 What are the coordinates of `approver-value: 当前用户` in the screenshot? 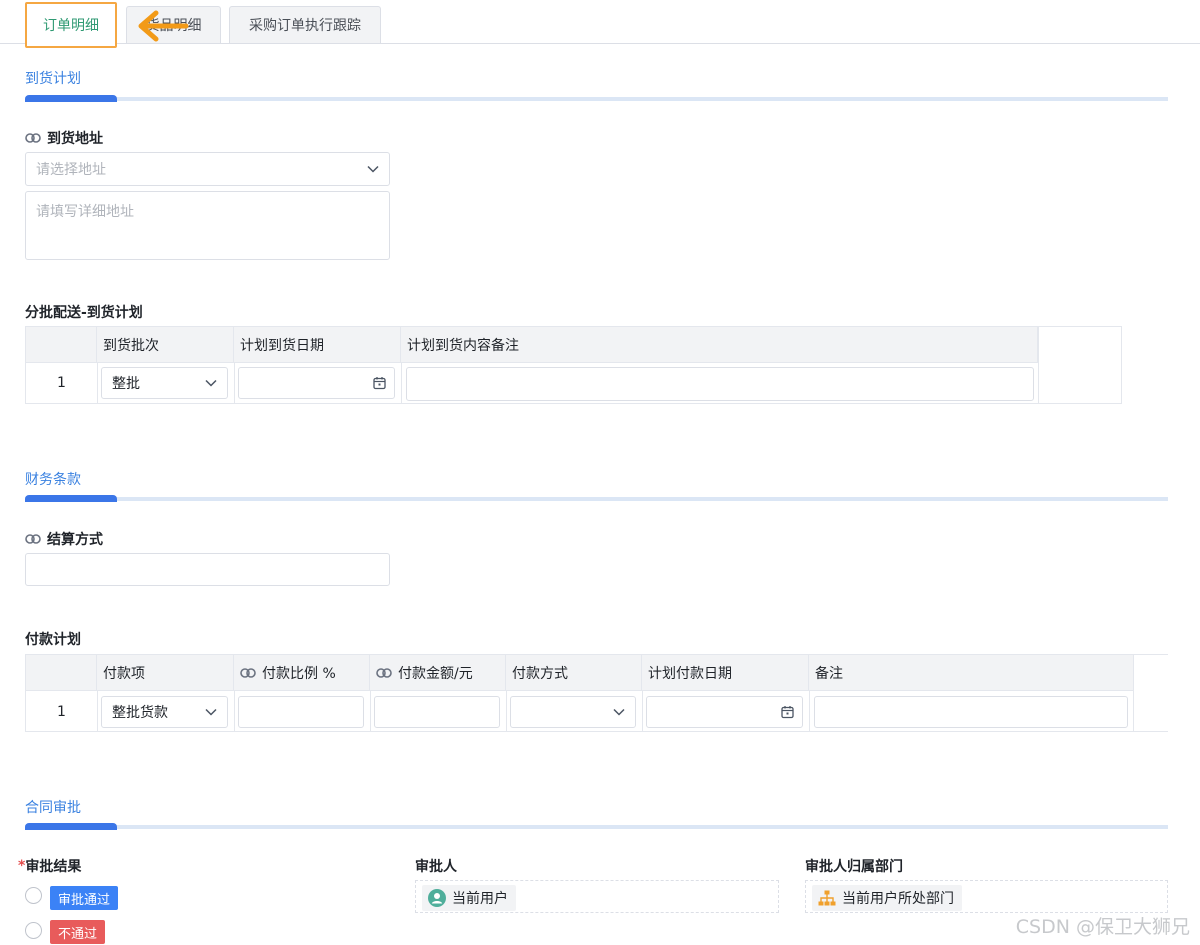 It's located at (480, 899).